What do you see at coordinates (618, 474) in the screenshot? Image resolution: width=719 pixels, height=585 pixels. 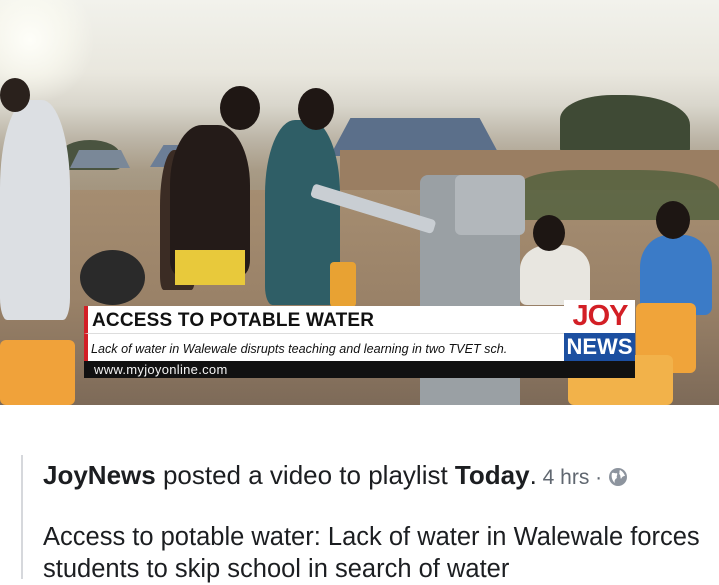 I see `globe-icon` at bounding box center [618, 474].